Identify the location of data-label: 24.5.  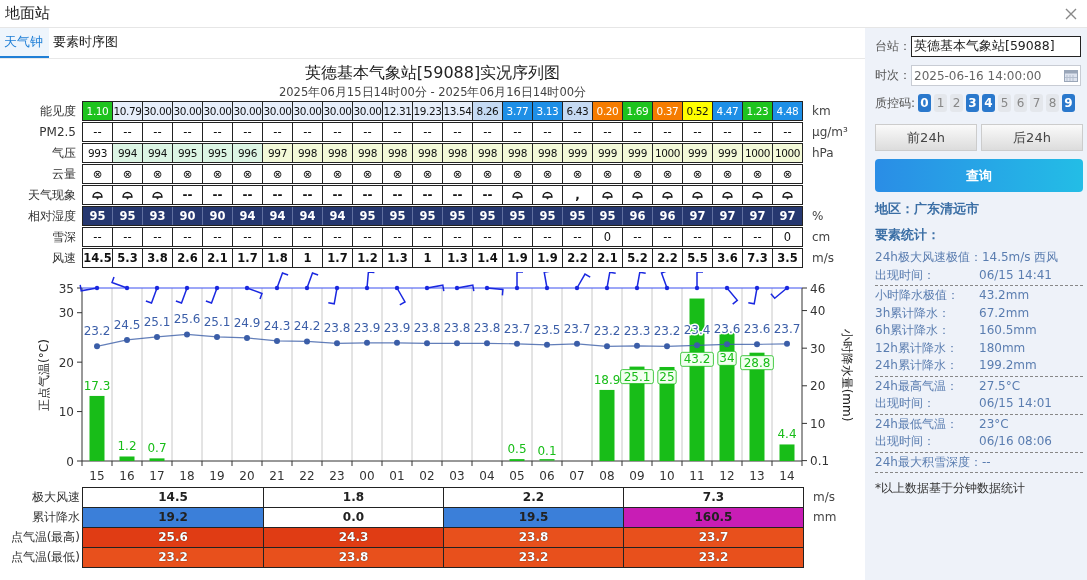
(127, 324).